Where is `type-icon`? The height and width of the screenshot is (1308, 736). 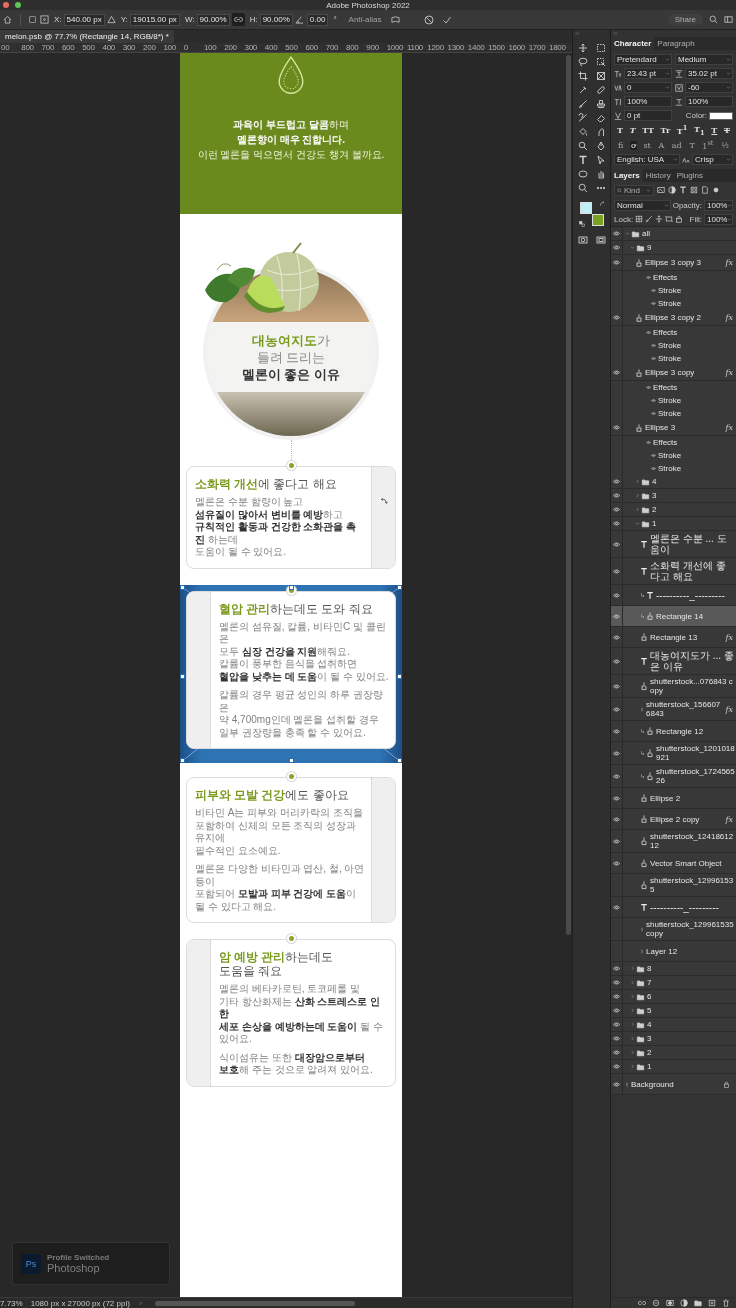
type-icon is located at coordinates (582, 160).